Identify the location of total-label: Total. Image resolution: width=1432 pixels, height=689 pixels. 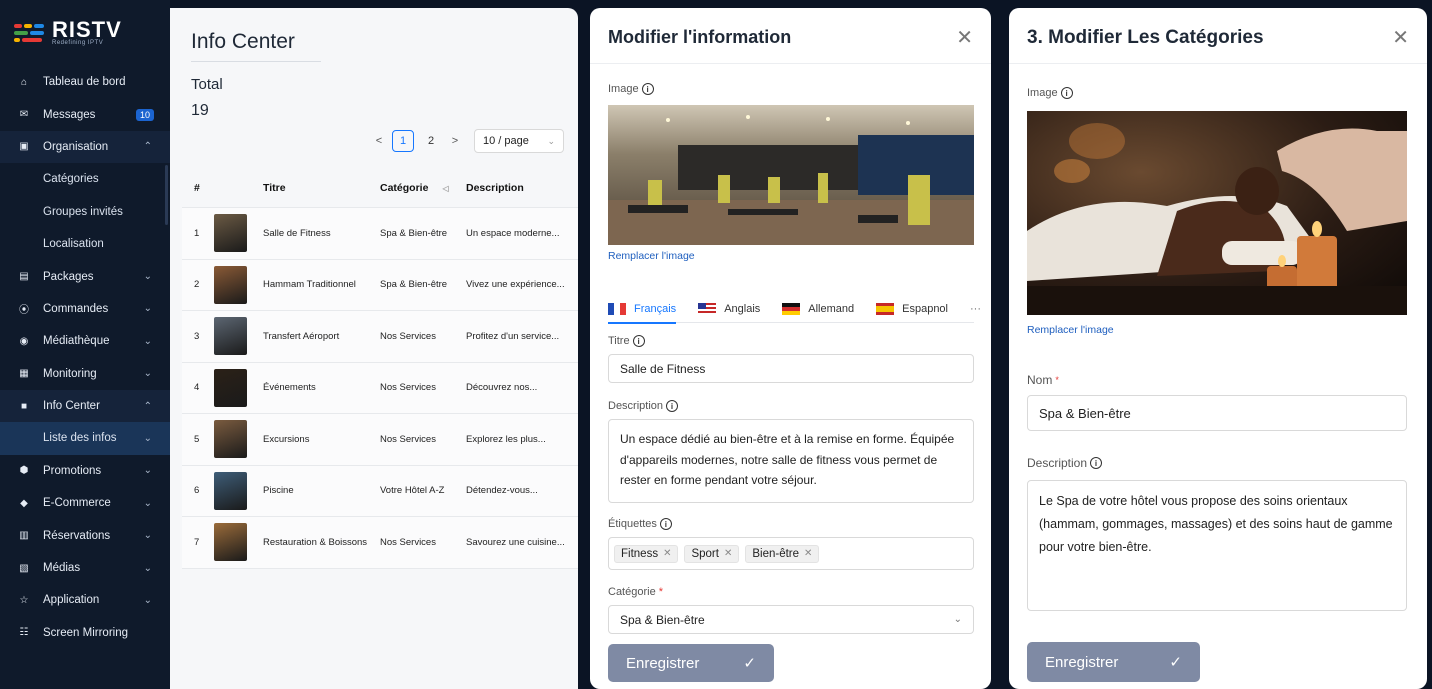
(207, 84).